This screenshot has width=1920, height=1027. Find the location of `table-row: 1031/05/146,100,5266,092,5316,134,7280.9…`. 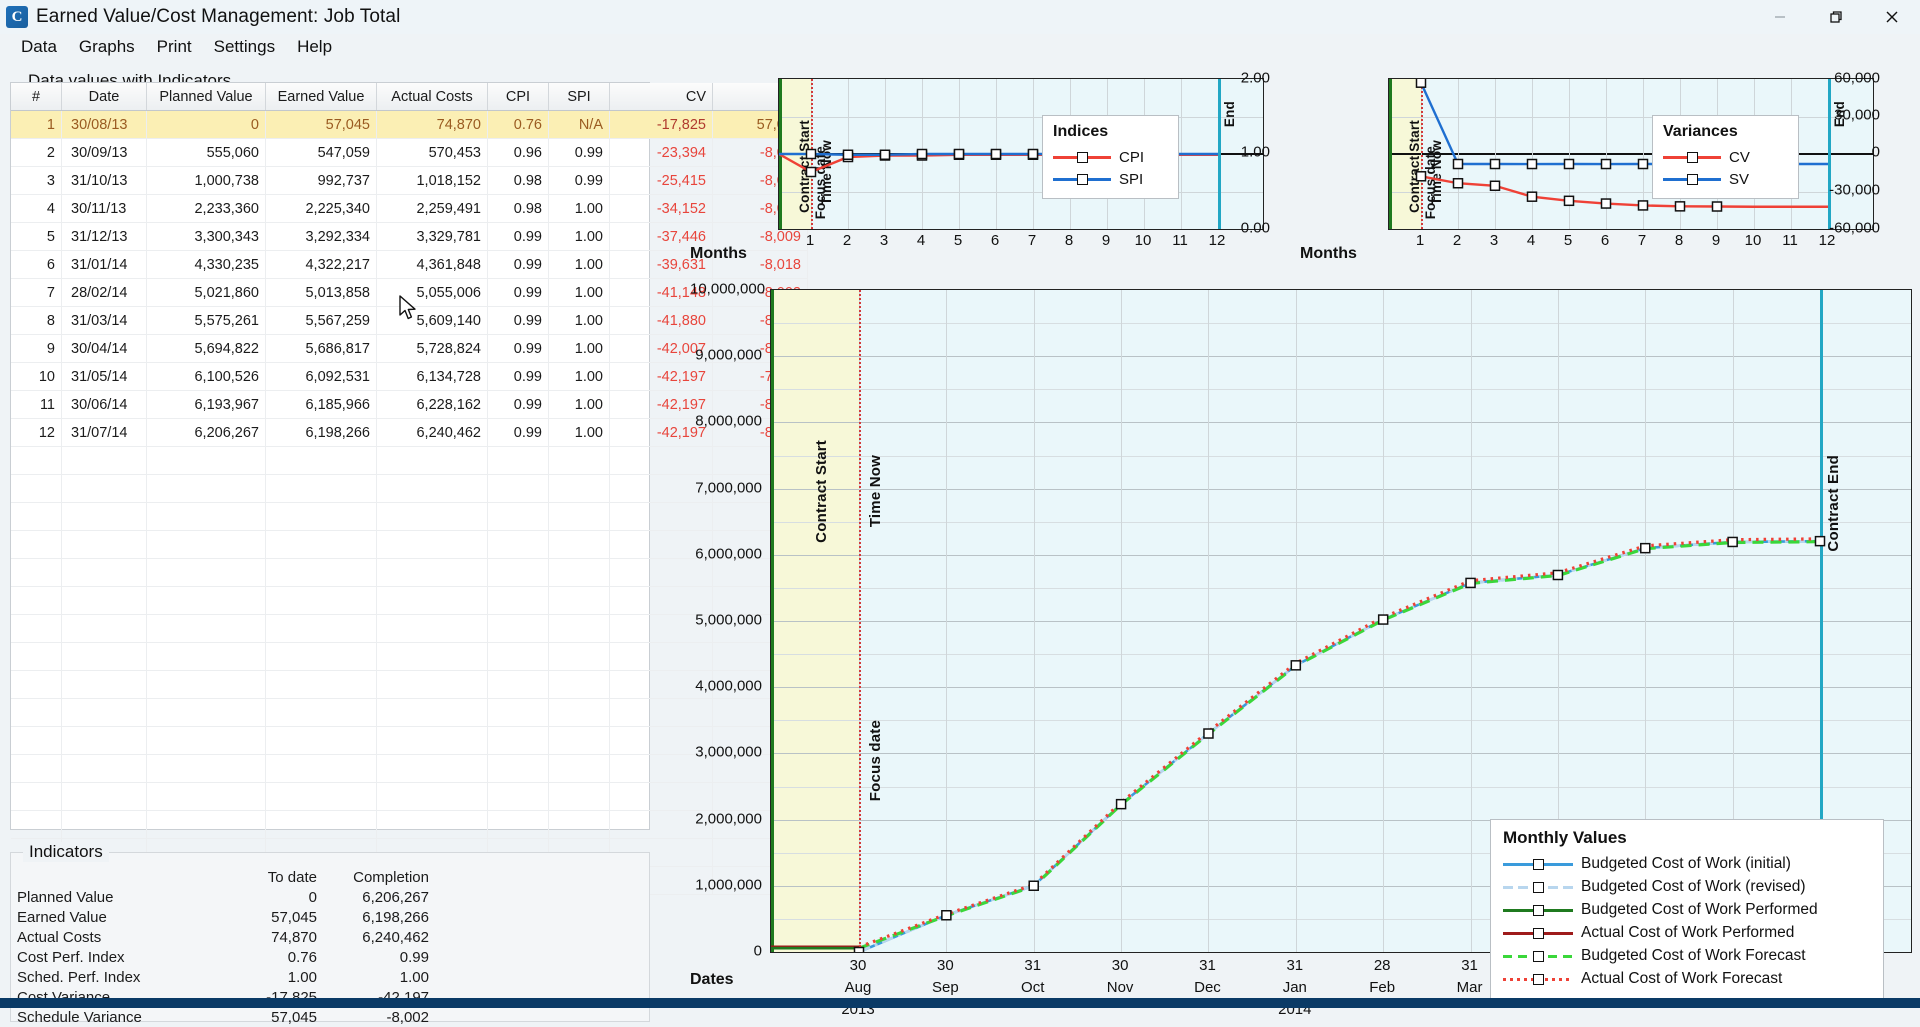

table-row: 1031/05/146,100,5266,092,5316,134,7280.9… is located at coordinates (409, 377).